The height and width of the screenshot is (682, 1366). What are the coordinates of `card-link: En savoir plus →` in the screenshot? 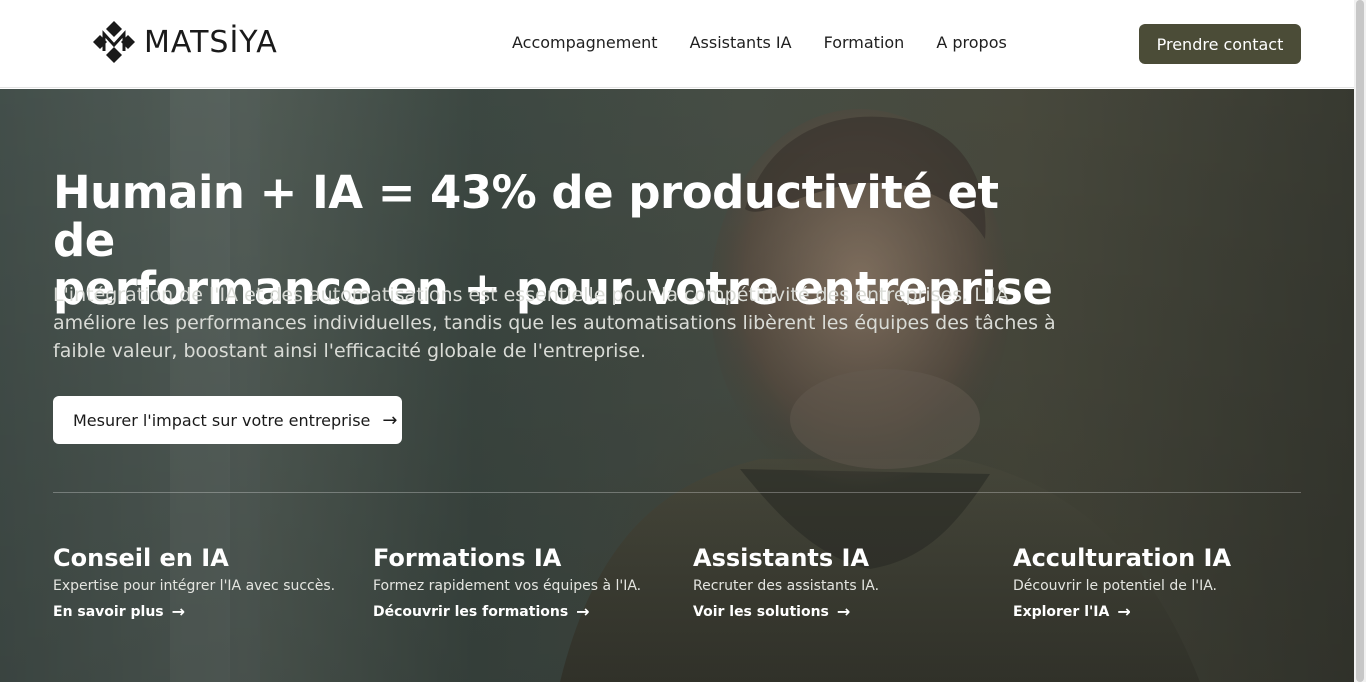 It's located at (119, 611).